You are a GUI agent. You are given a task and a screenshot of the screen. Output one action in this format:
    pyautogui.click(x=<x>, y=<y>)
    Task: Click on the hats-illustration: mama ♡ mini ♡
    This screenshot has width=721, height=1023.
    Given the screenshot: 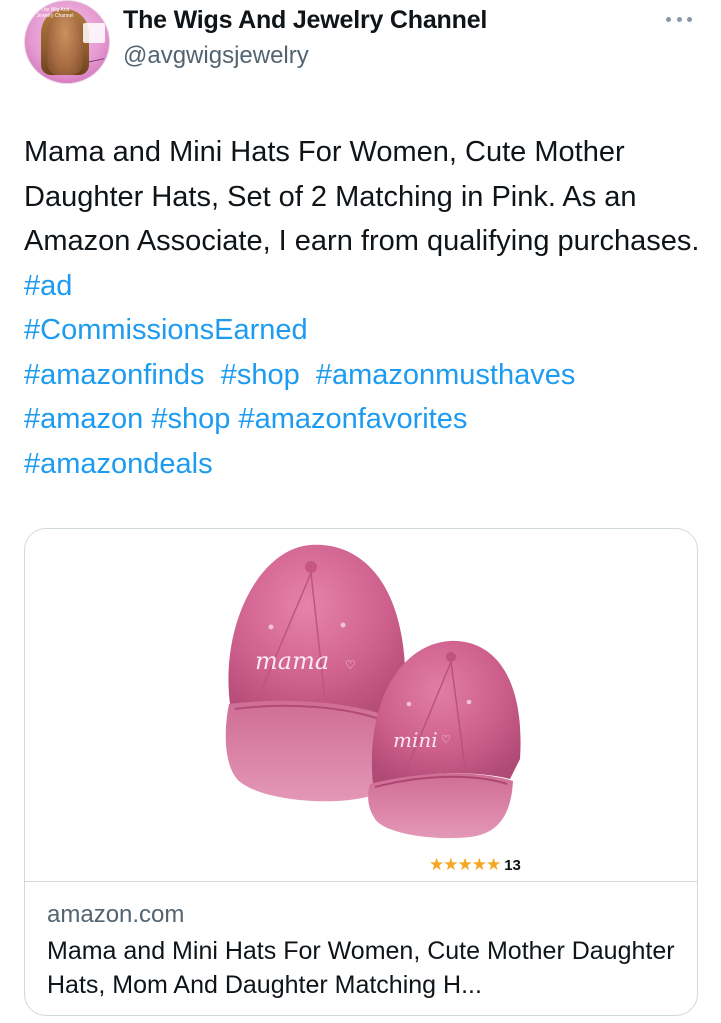 What is the action you would take?
    pyautogui.click(x=373, y=691)
    